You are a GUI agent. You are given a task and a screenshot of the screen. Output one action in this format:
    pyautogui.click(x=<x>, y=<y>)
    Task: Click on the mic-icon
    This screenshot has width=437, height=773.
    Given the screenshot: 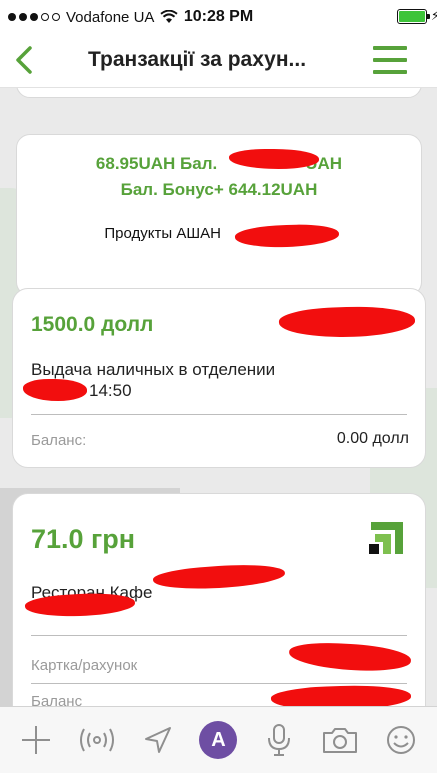 What is the action you would take?
    pyautogui.click(x=279, y=740)
    